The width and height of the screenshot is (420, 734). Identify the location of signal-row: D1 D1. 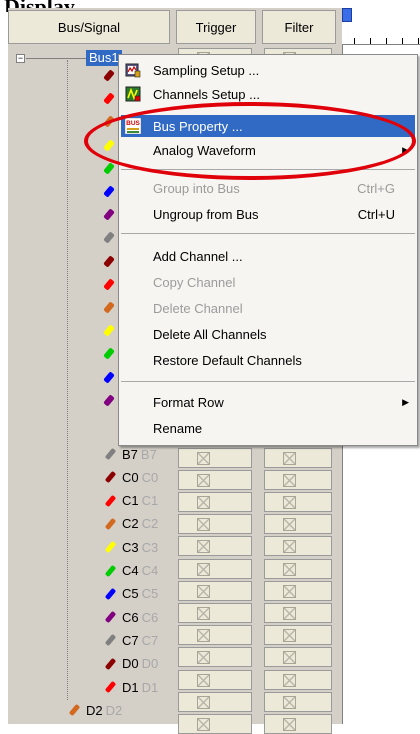
(131, 687).